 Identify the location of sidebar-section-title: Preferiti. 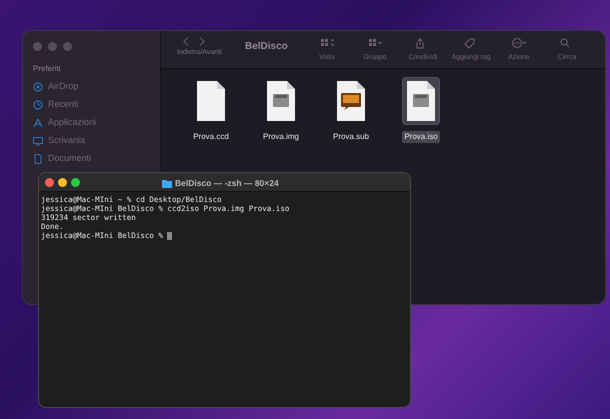
(47, 69).